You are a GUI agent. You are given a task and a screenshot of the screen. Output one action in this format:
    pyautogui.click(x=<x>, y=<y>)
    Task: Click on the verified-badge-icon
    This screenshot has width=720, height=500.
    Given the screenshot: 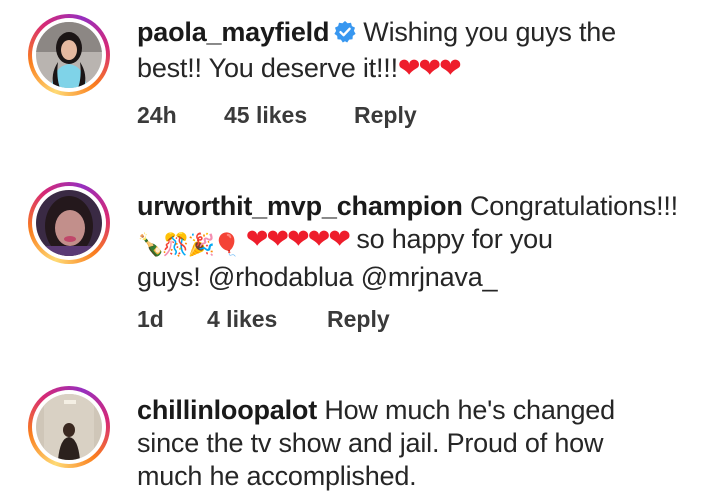 What is the action you would take?
    pyautogui.click(x=345, y=35)
    